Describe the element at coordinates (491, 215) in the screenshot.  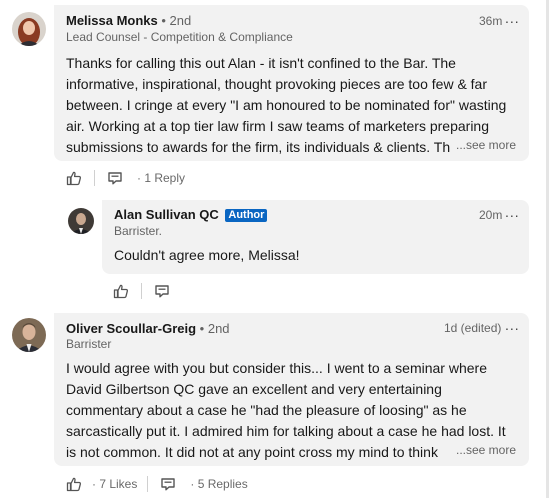
I see `reply-time: 20m` at that location.